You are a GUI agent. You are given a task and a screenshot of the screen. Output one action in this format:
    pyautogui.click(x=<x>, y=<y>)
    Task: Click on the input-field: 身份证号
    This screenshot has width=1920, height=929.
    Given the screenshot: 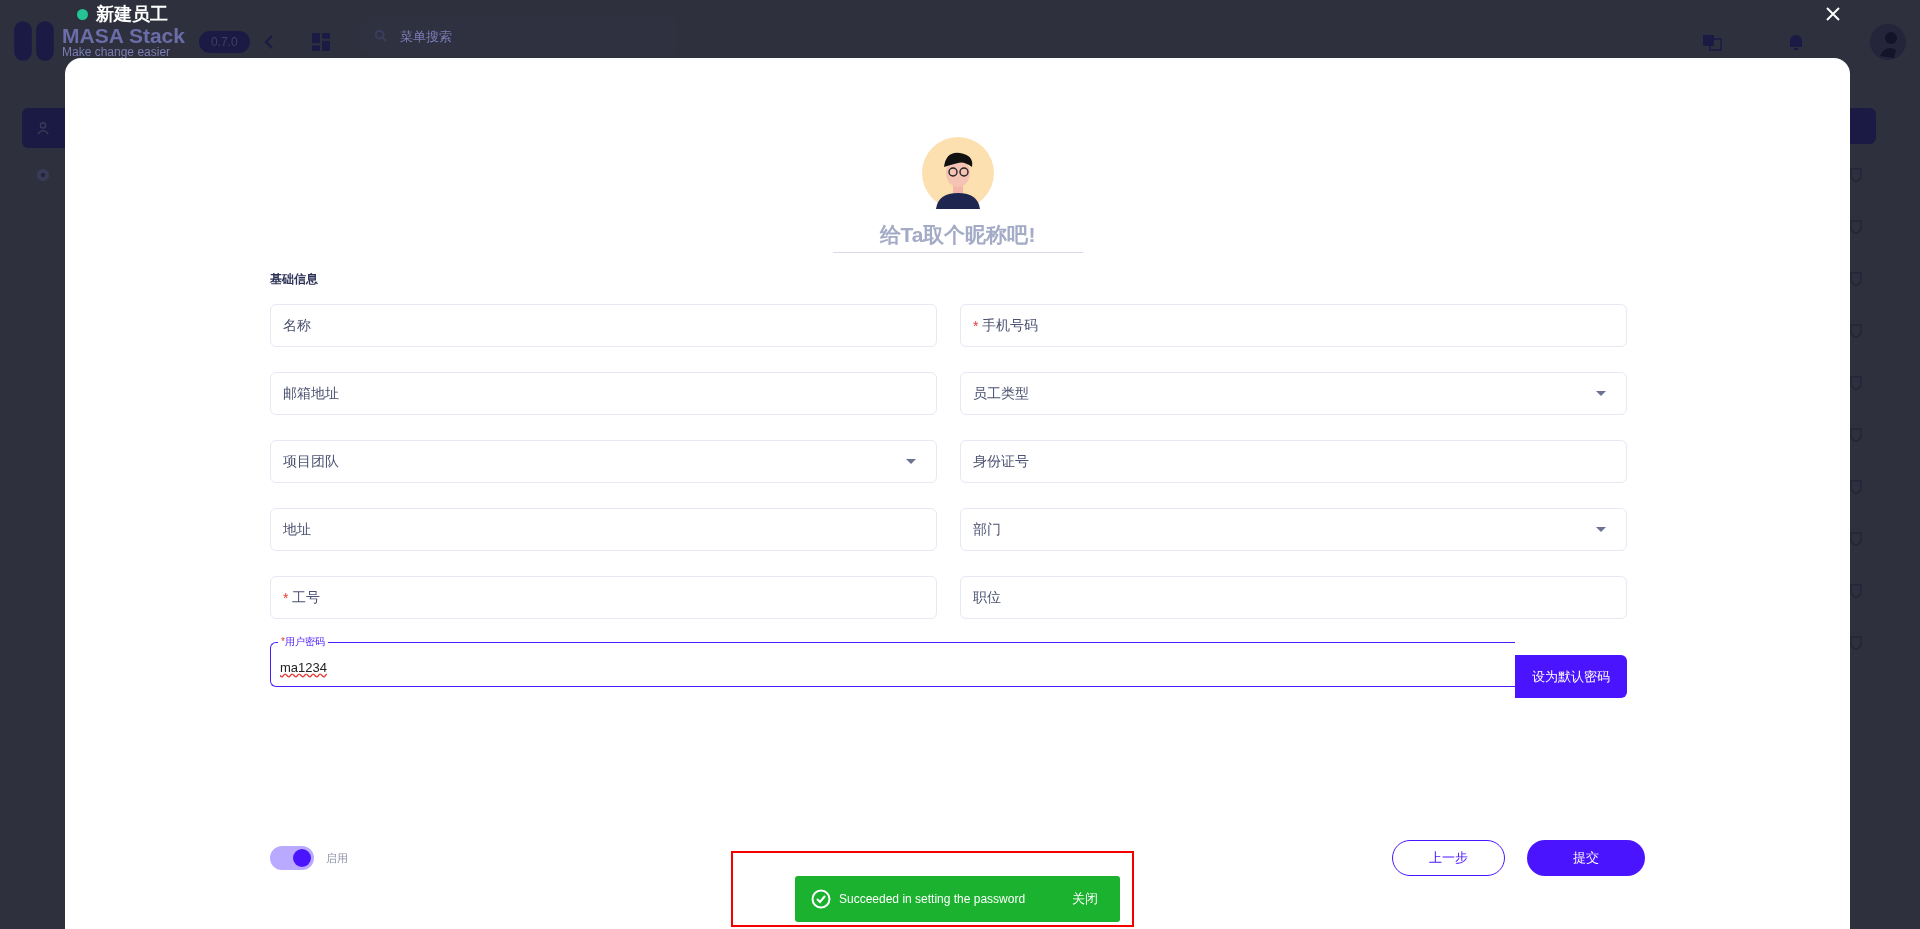 What is the action you would take?
    pyautogui.click(x=1293, y=461)
    